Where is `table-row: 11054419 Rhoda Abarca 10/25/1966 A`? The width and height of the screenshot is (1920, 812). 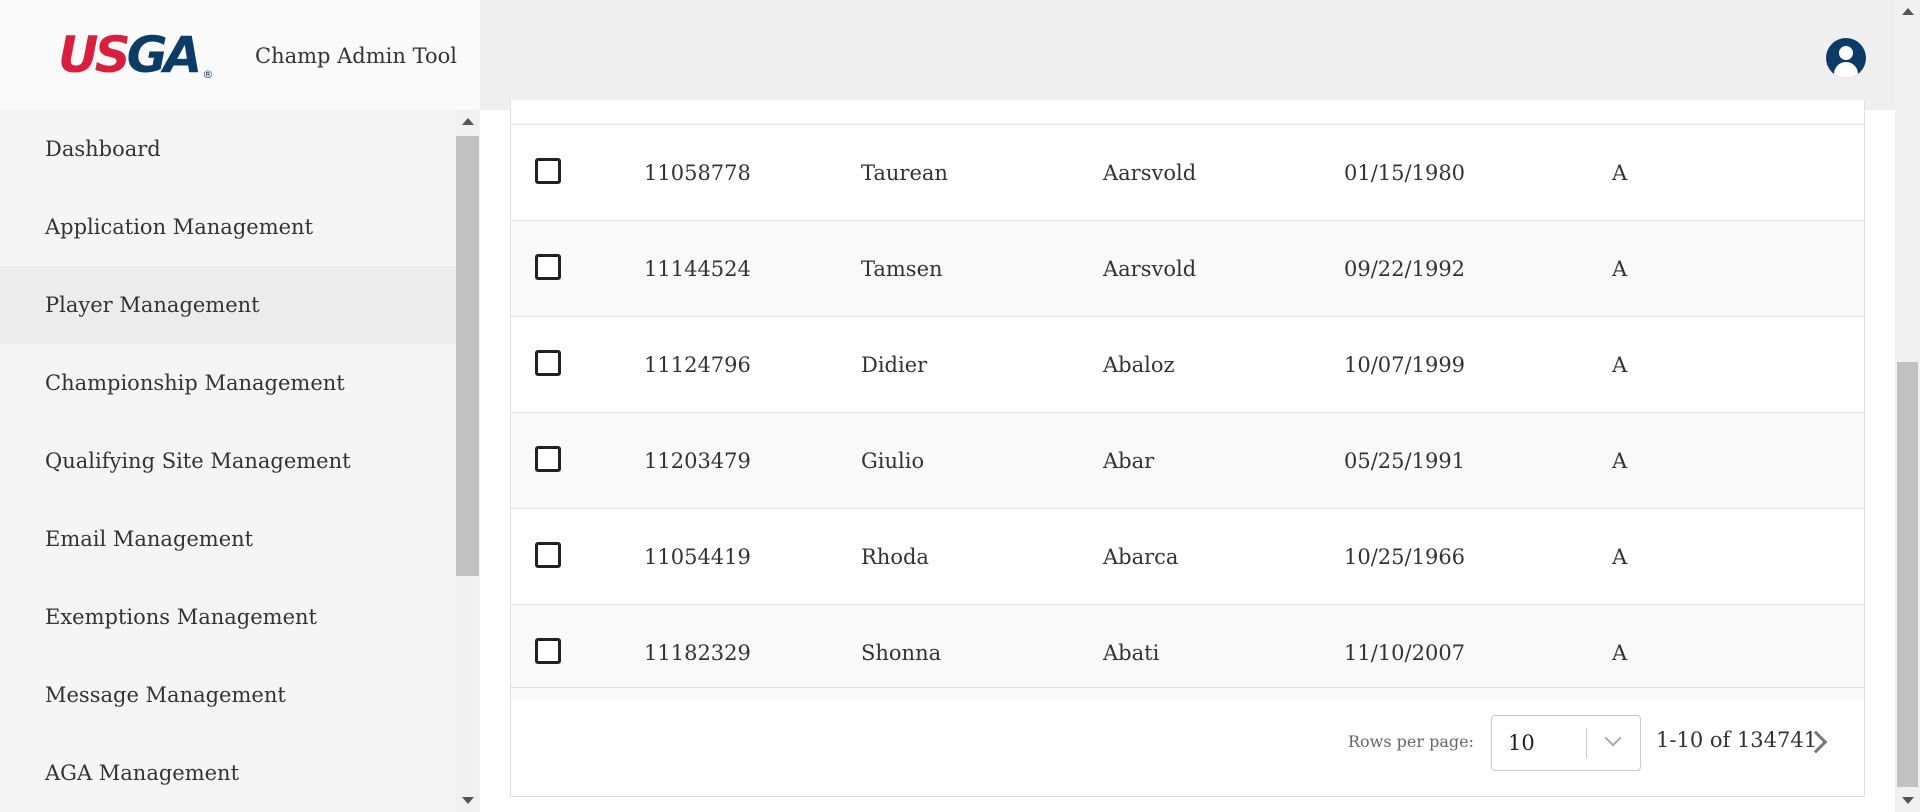 table-row: 11054419 Rhoda Abarca 10/25/1966 A is located at coordinates (1187, 556).